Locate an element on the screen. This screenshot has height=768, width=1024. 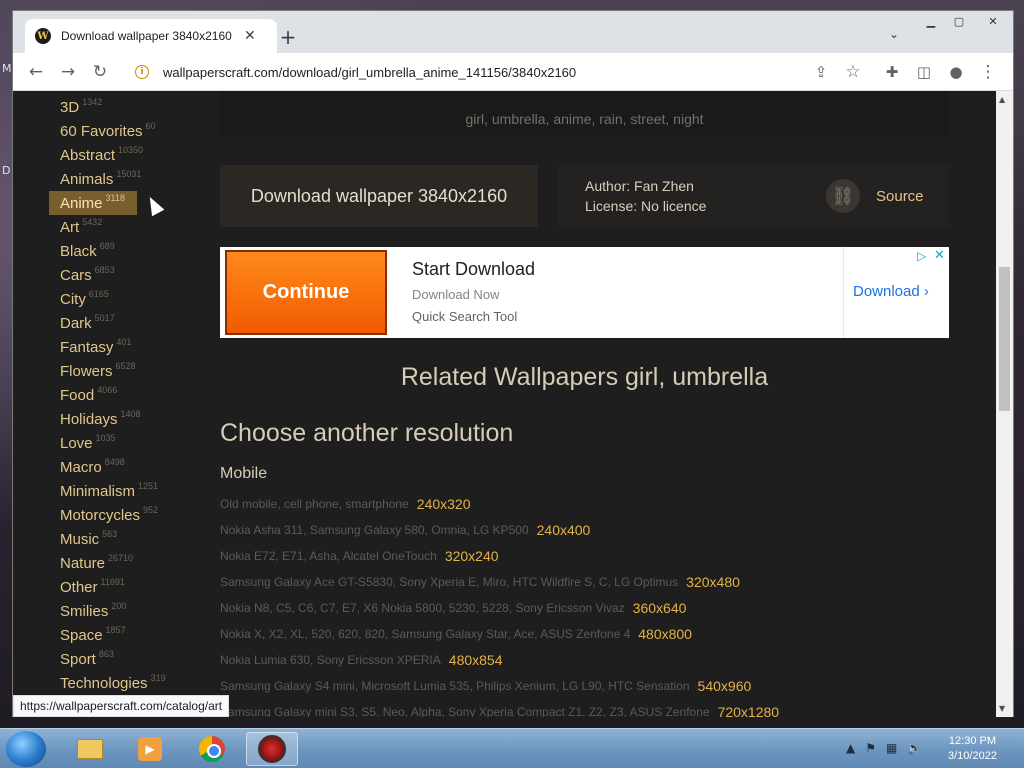
ad-close-icon: ✕ is located at coordinates (939, 255).